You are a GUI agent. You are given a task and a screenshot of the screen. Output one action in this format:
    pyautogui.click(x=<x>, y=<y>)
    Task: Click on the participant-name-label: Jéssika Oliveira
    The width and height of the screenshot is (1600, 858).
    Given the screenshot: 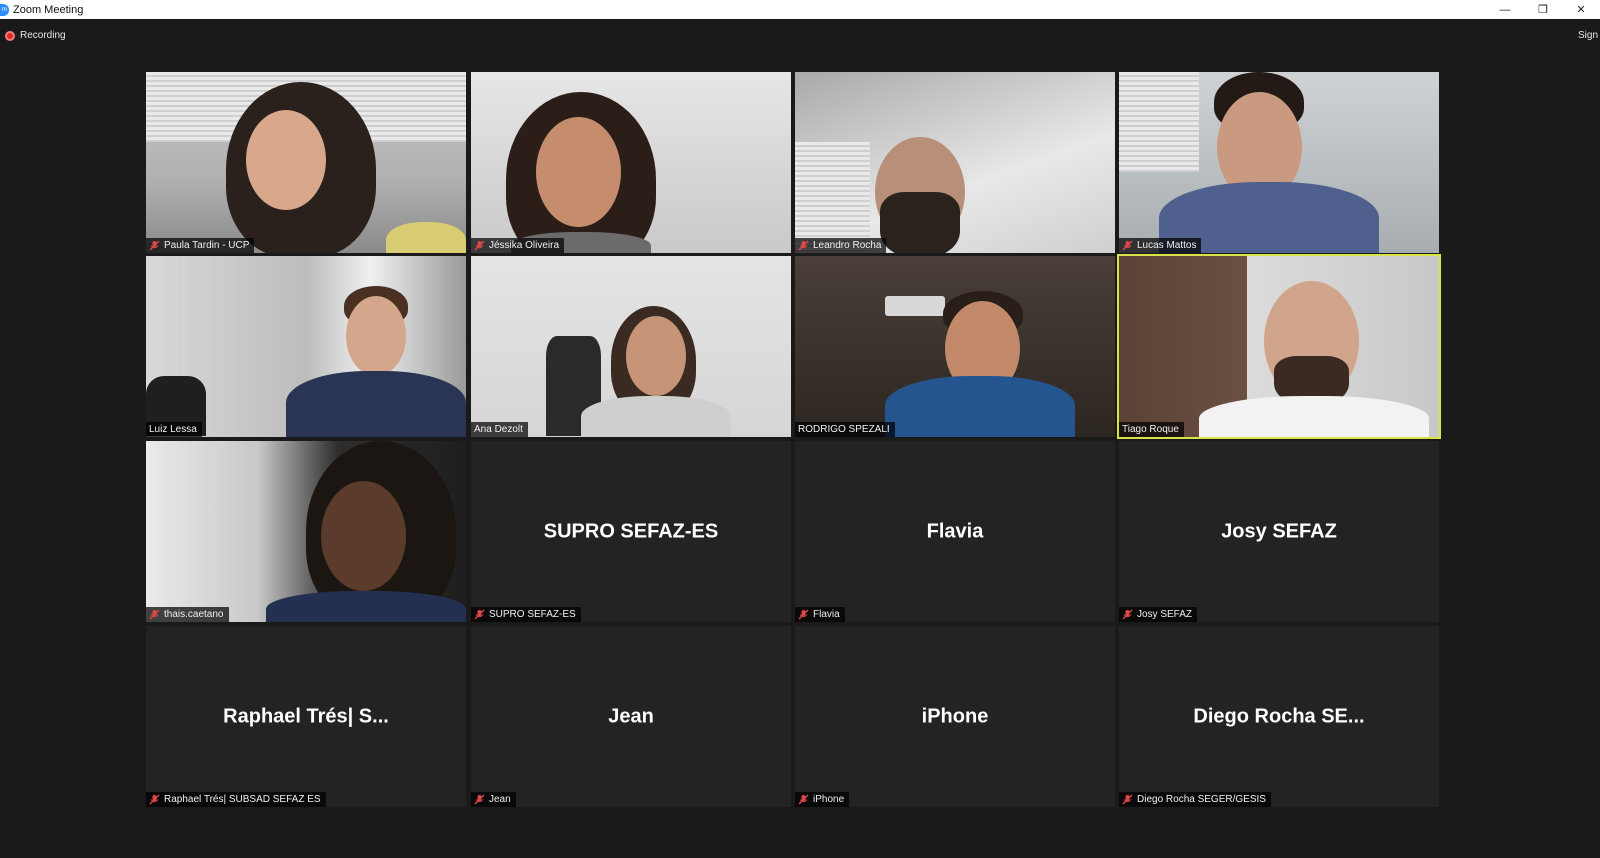 What is the action you would take?
    pyautogui.click(x=518, y=245)
    